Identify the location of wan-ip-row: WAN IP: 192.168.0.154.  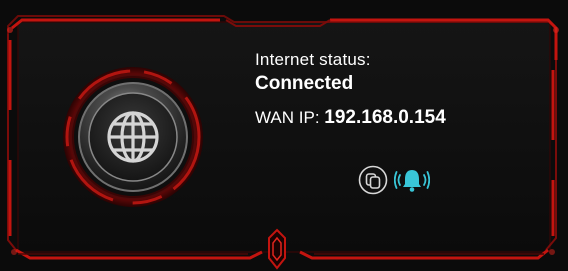
(350, 118).